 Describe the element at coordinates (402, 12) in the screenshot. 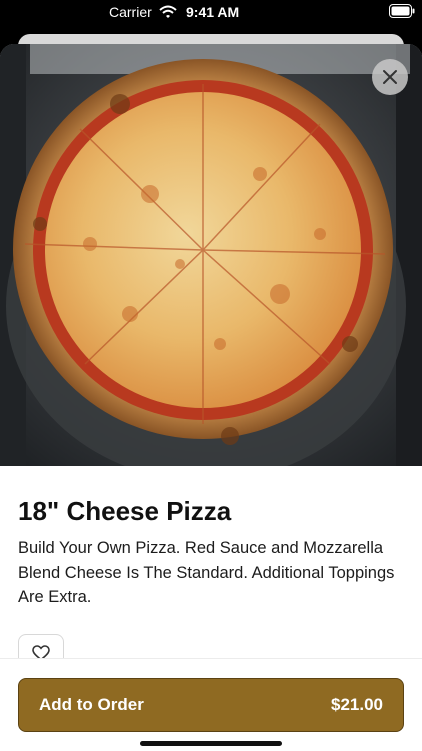

I see `battery-icon` at that location.